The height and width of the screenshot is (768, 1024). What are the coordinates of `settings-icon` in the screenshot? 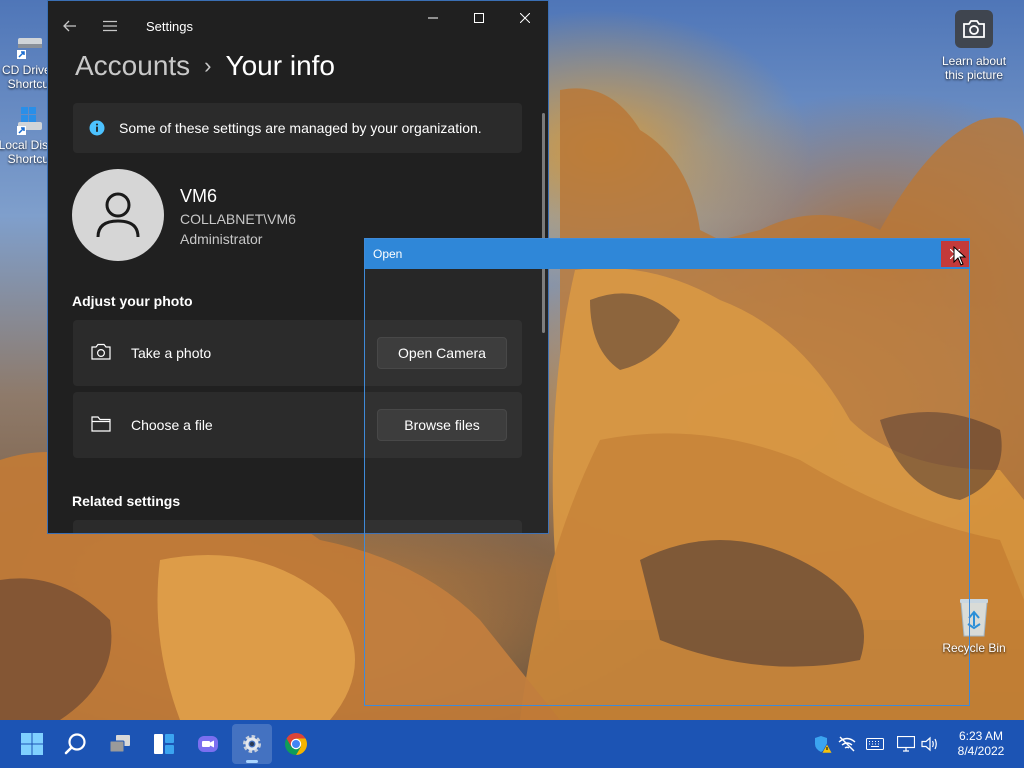 It's located at (252, 744).